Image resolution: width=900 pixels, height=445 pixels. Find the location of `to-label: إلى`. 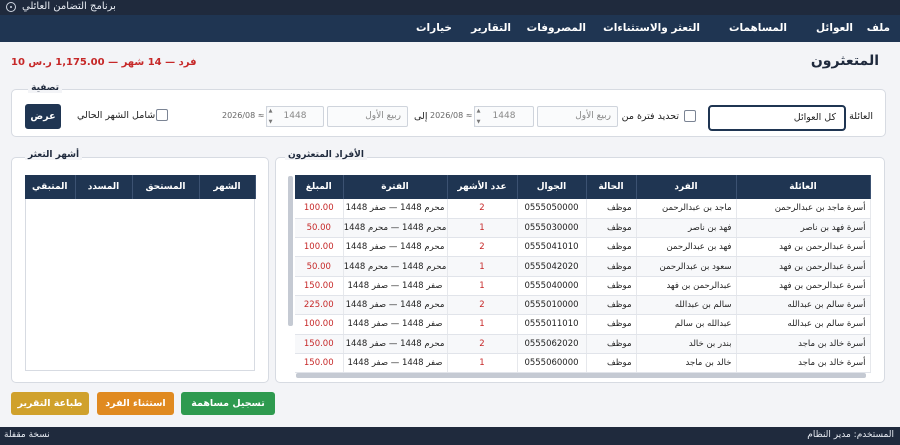

to-label: إلى is located at coordinates (421, 116).